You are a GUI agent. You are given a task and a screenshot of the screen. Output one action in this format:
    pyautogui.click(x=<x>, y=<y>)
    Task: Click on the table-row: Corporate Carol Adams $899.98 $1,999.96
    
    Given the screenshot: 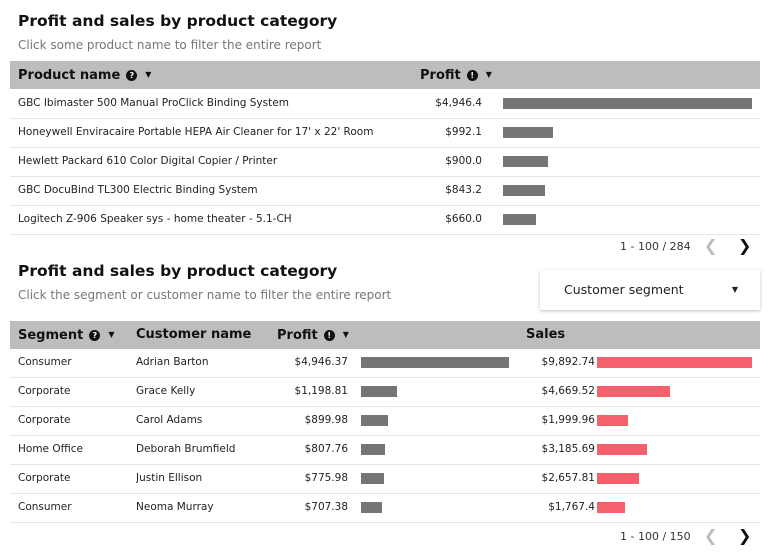 What is the action you would take?
    pyautogui.click(x=385, y=421)
    